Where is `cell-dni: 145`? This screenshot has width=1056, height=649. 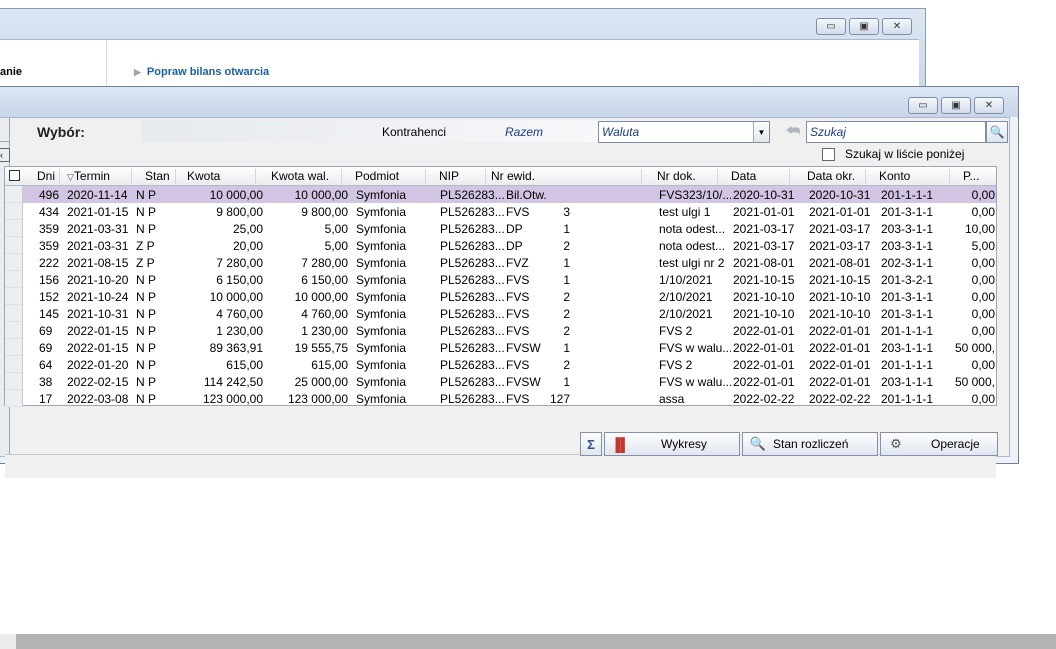 cell-dni: 145 is located at coordinates (49, 314).